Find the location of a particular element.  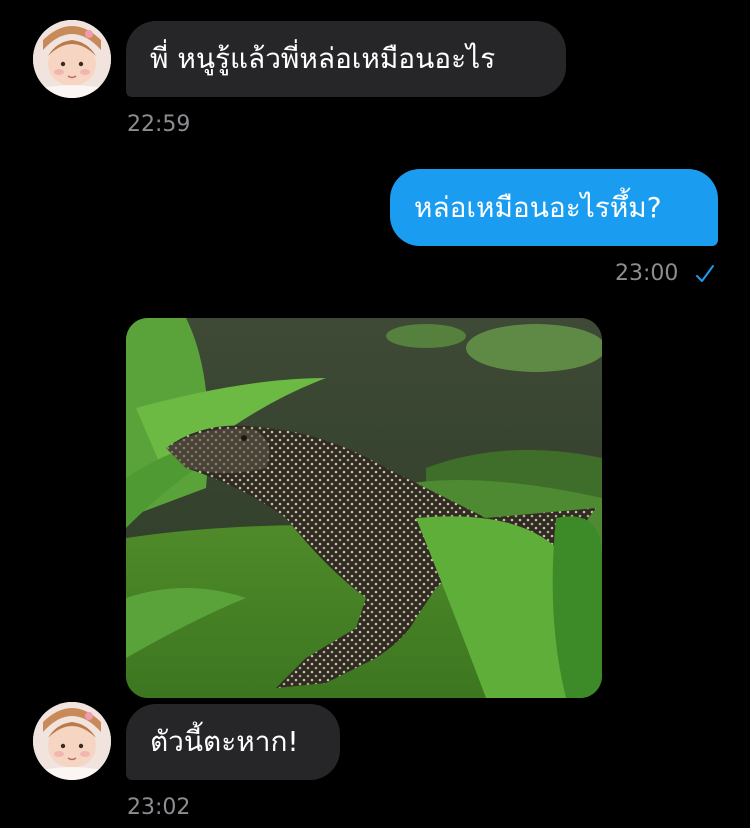

message-bubble-outgoing: หล่อเหมือนอะไรหึ้ม? is located at coordinates (554, 207).